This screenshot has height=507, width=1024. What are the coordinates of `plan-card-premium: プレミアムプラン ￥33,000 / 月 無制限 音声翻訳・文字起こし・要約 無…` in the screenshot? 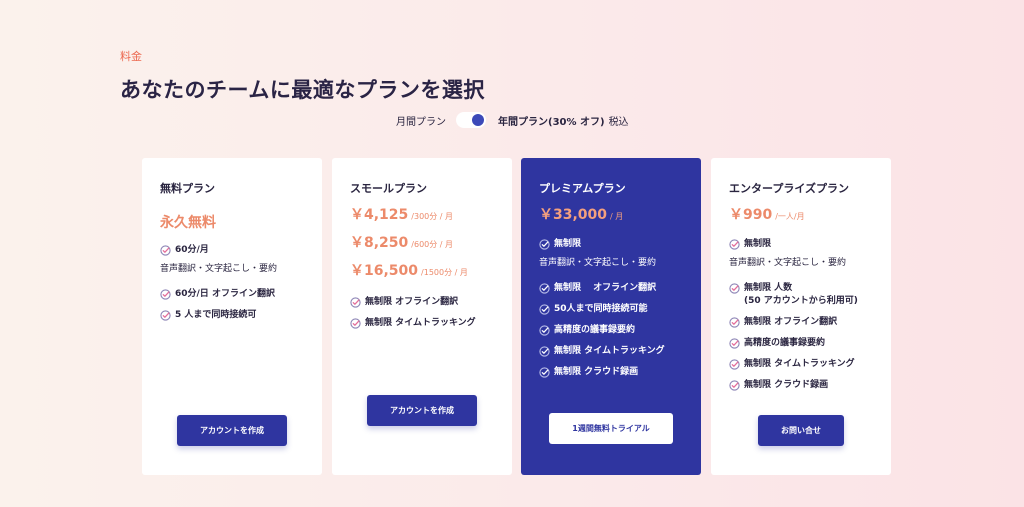 It's located at (611, 316).